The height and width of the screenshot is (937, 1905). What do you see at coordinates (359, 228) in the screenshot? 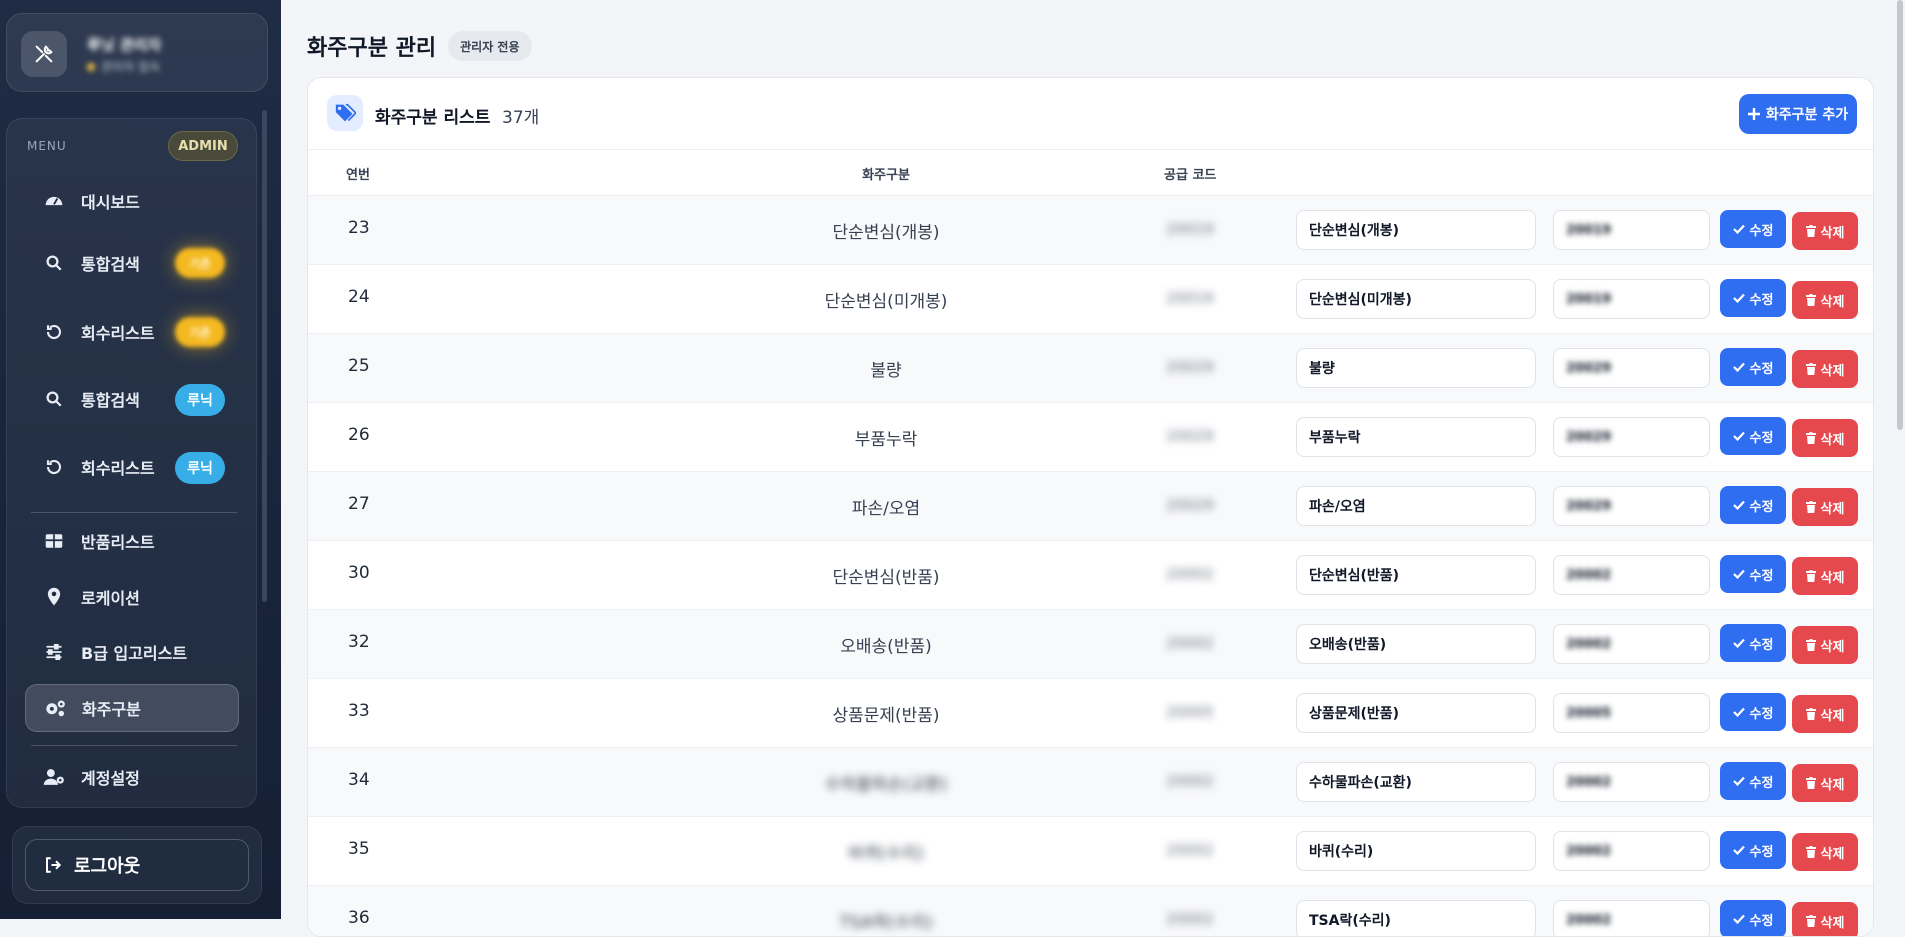
I see `row-num: 23` at bounding box center [359, 228].